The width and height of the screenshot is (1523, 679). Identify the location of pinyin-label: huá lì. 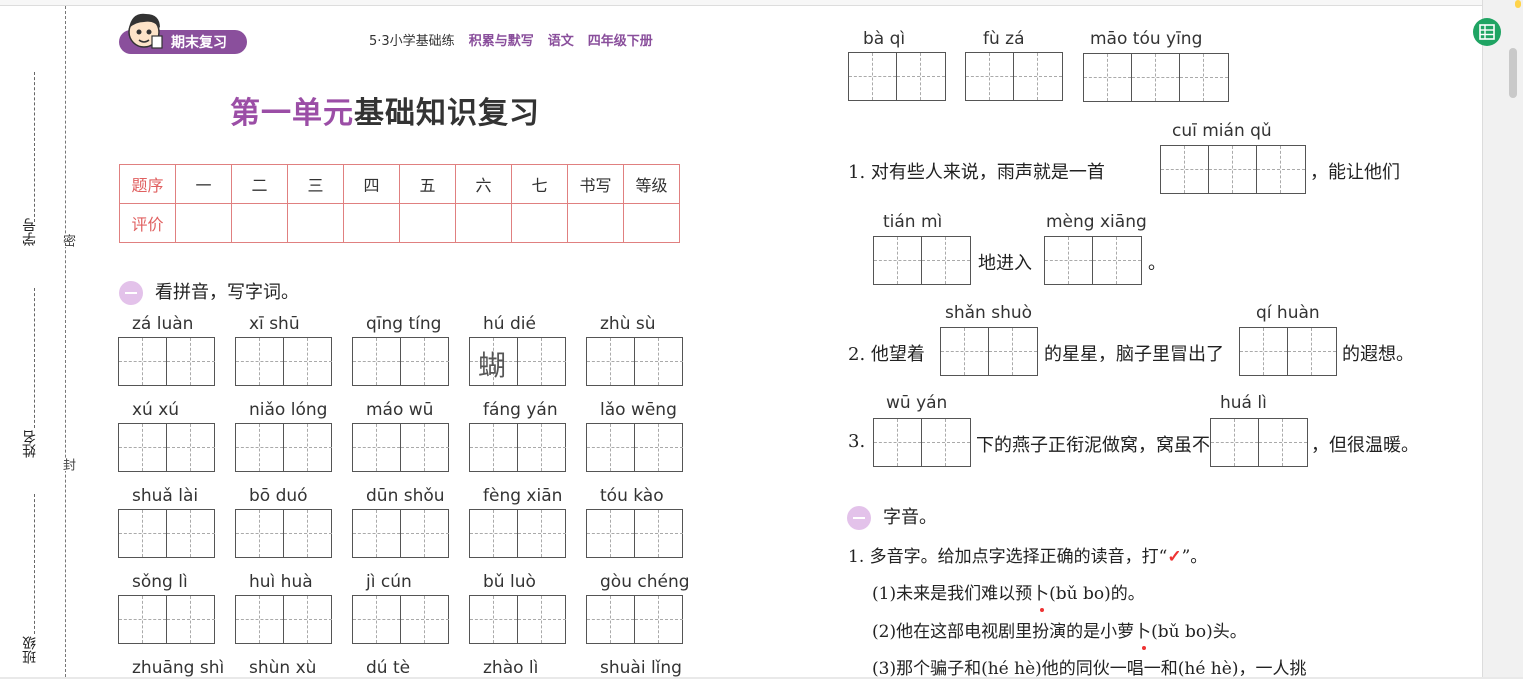
(1243, 403).